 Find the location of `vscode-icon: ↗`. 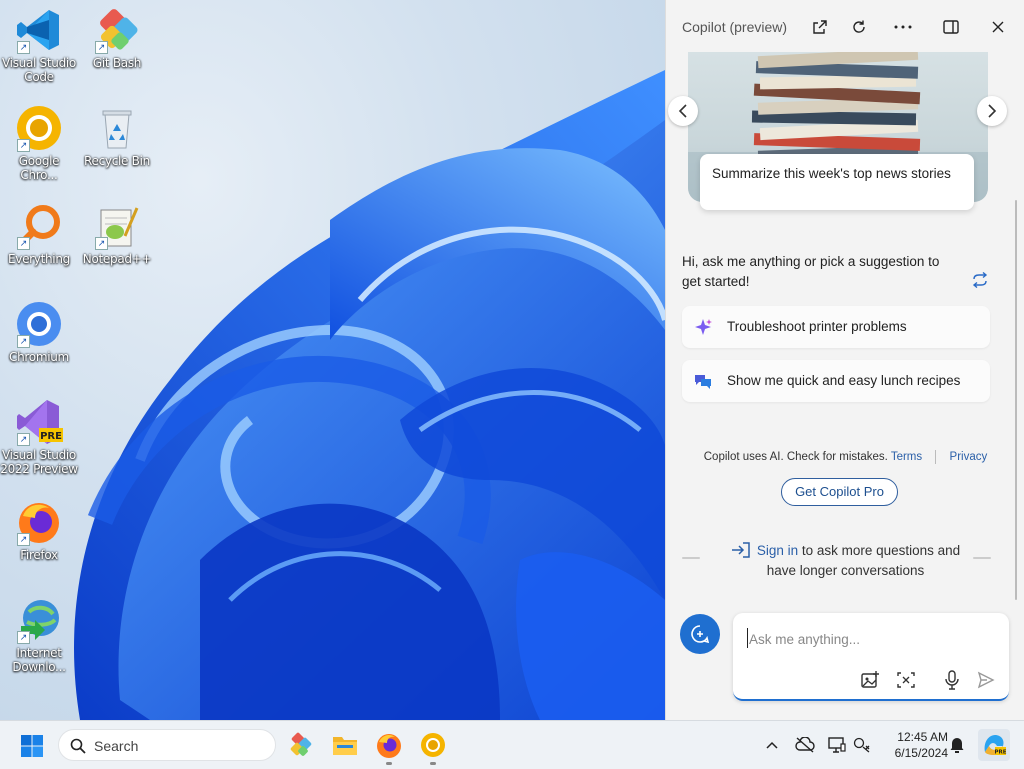

vscode-icon: ↗ is located at coordinates (39, 30).